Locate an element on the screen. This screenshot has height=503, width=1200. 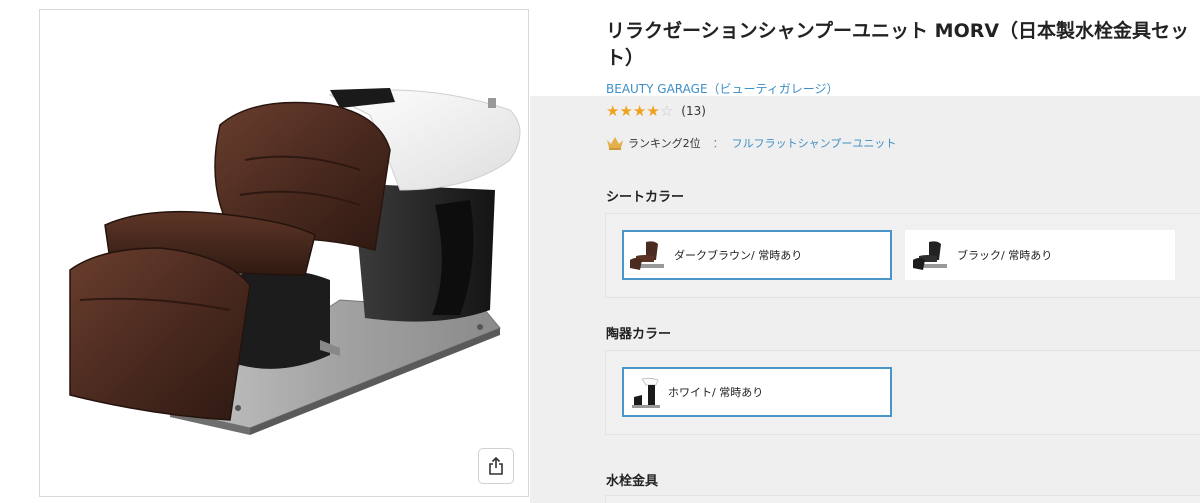
ranking-category-link: フルフラットシャンプーユニット is located at coordinates (814, 143).